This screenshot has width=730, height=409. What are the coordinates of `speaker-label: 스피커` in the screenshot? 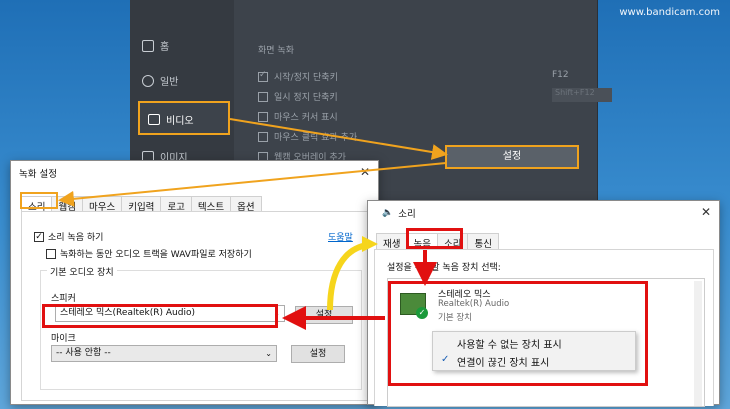 It's located at (63, 299).